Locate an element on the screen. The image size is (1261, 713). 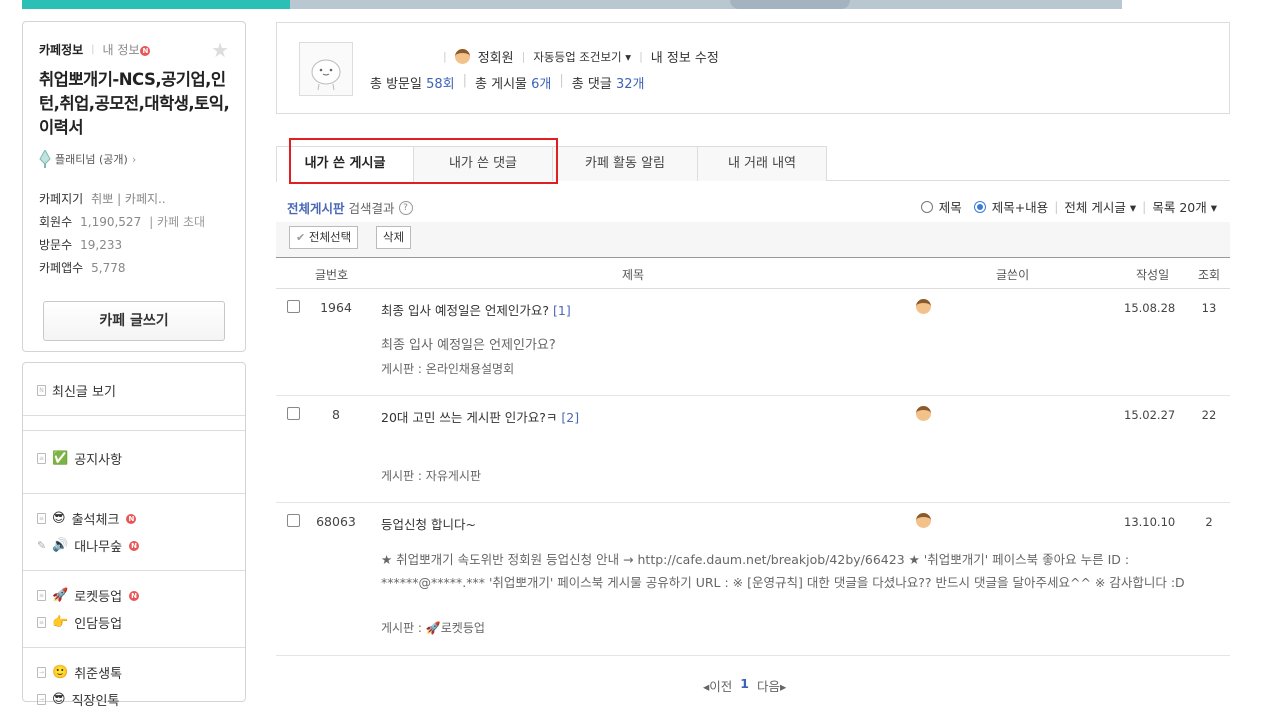
radio-title-content is located at coordinates (979, 206).